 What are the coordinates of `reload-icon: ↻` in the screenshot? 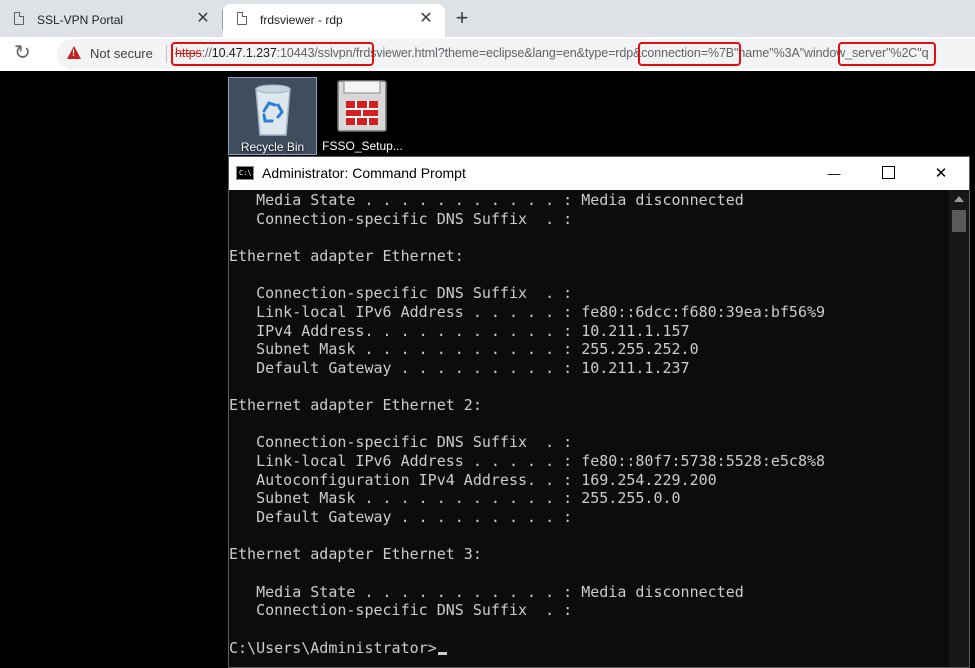 It's located at (22, 53).